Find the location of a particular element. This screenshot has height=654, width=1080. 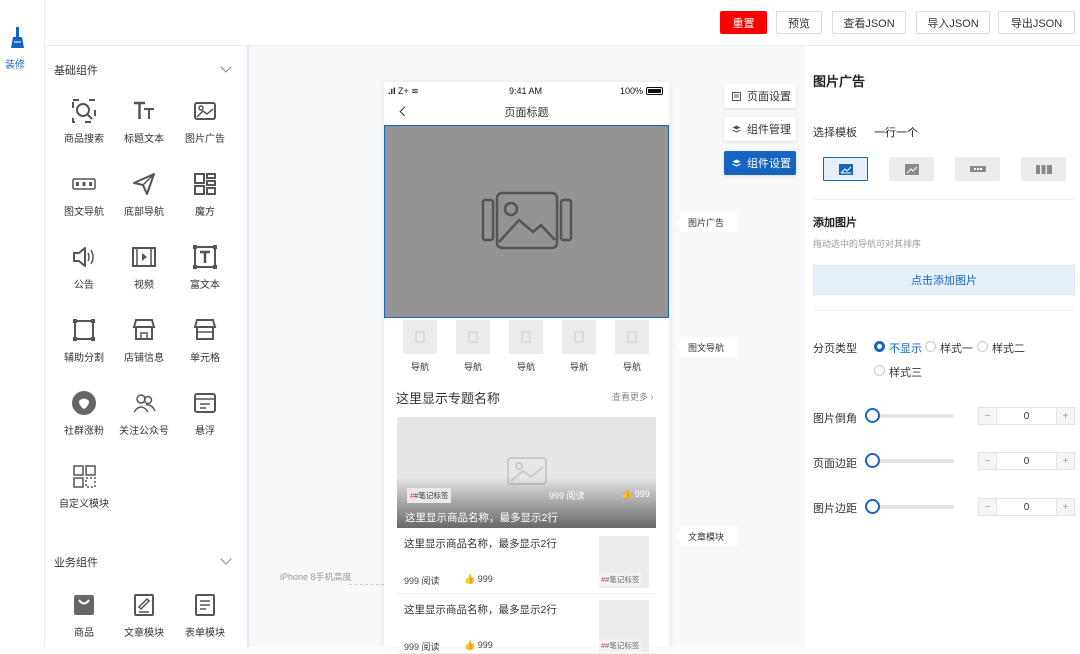

page-margin-stepper: −0 + is located at coordinates (1026, 461).